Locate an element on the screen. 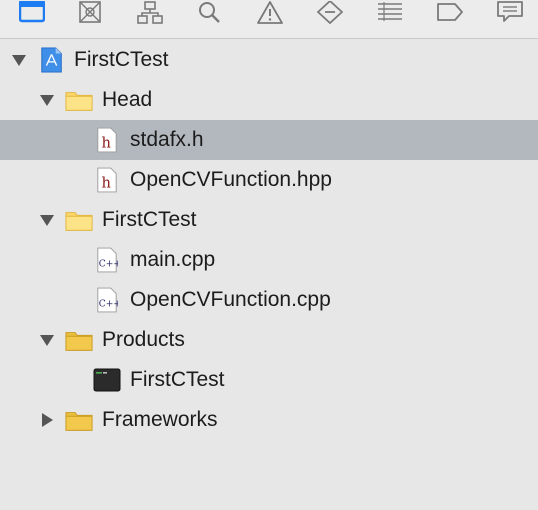  product-label: FirstCTest is located at coordinates (177, 379).